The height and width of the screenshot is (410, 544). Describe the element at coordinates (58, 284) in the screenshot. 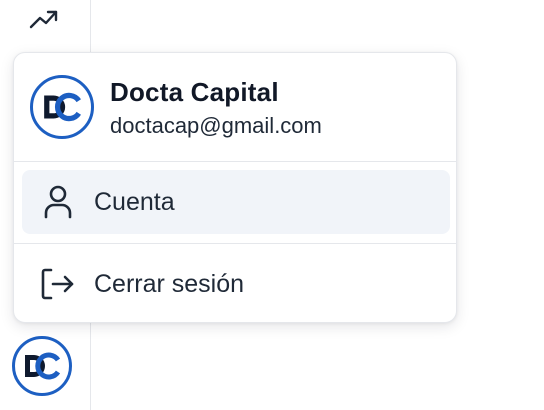

I see `logout-icon` at that location.